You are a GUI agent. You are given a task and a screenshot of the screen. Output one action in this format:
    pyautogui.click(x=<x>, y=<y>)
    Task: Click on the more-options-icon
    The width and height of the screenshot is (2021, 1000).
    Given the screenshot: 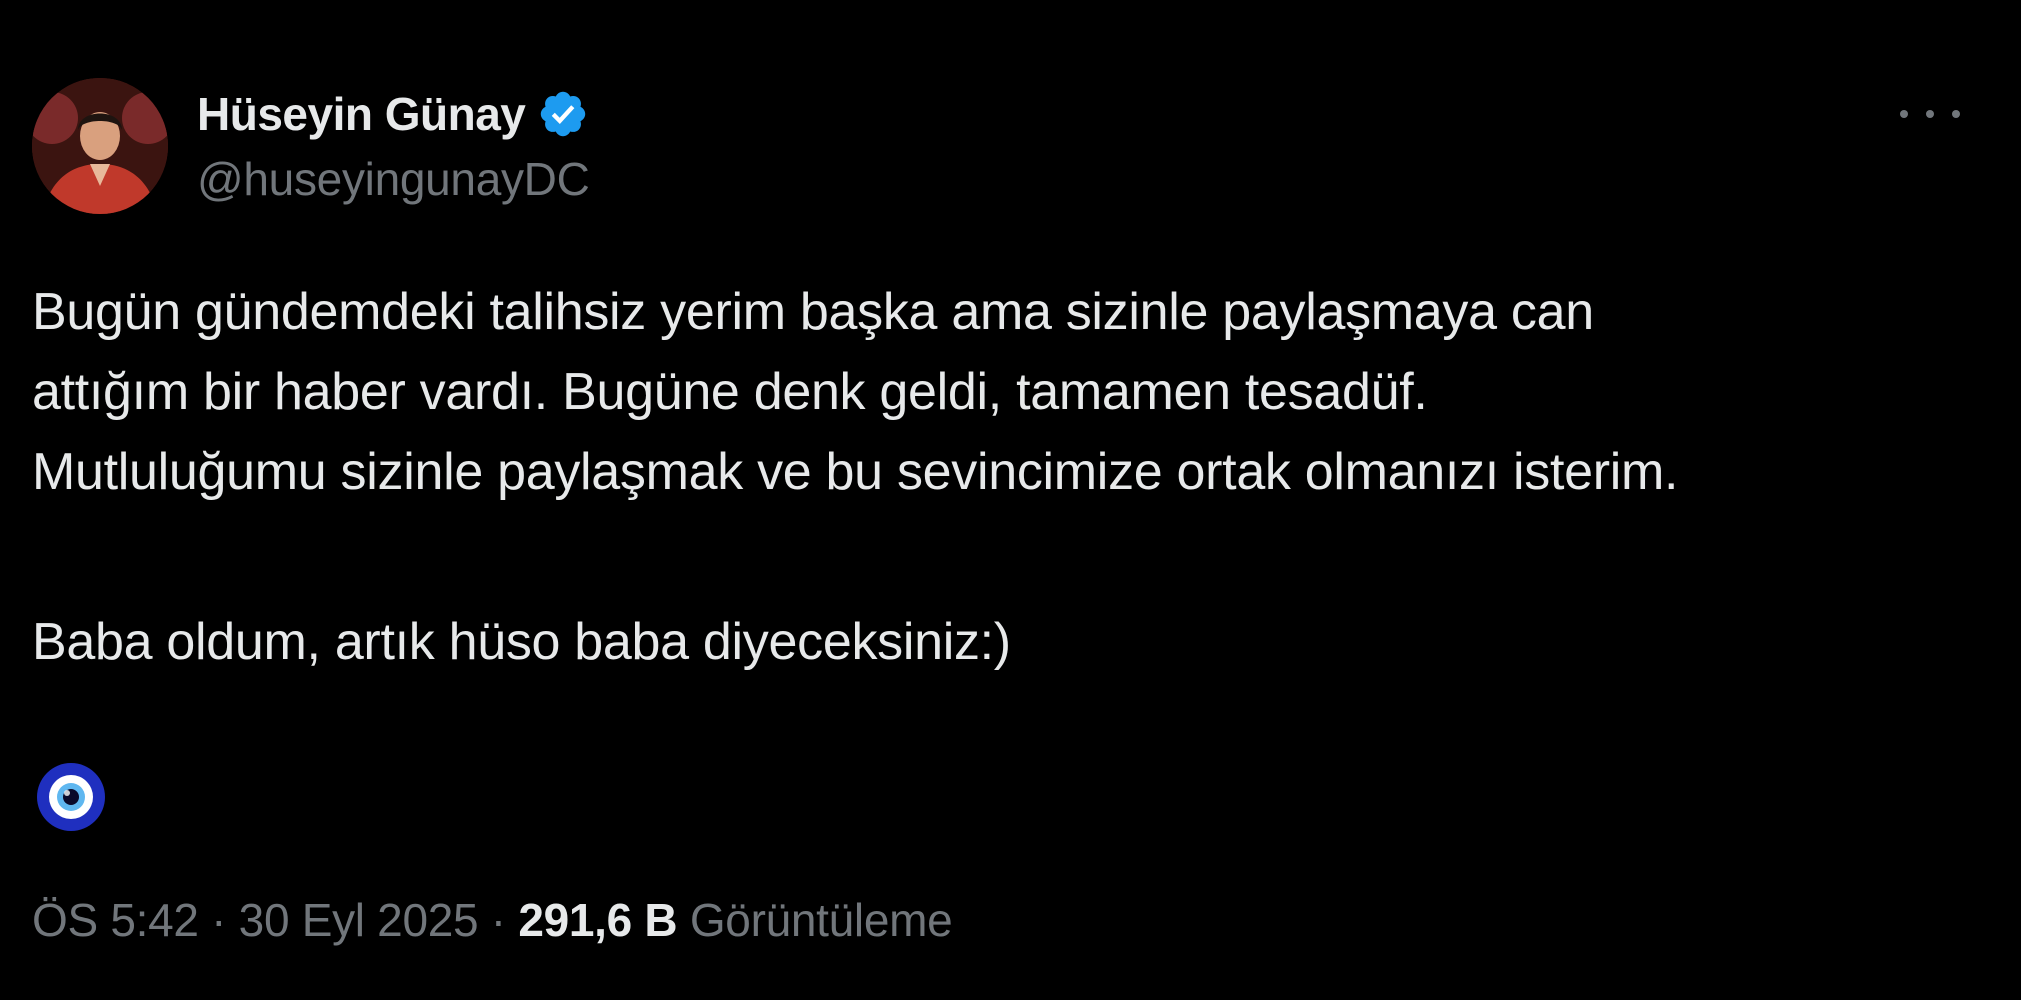 What is the action you would take?
    pyautogui.click(x=1930, y=114)
    